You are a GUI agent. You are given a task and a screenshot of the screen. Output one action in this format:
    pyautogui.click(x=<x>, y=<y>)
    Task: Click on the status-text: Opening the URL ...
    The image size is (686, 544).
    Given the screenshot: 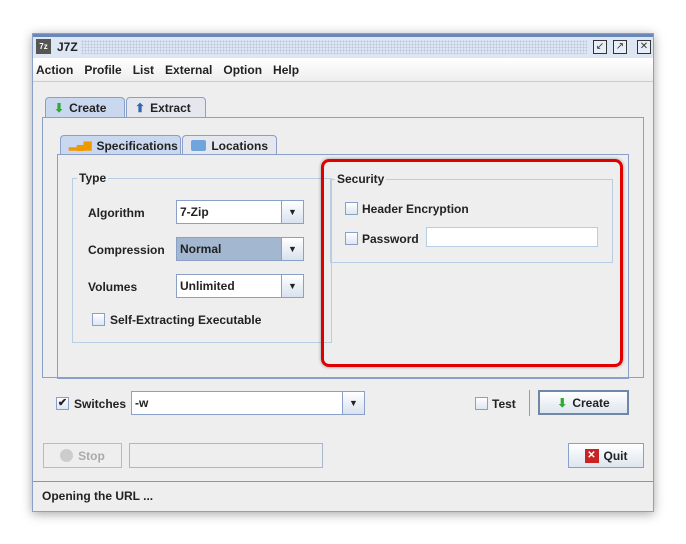 What is the action you would take?
    pyautogui.click(x=98, y=496)
    